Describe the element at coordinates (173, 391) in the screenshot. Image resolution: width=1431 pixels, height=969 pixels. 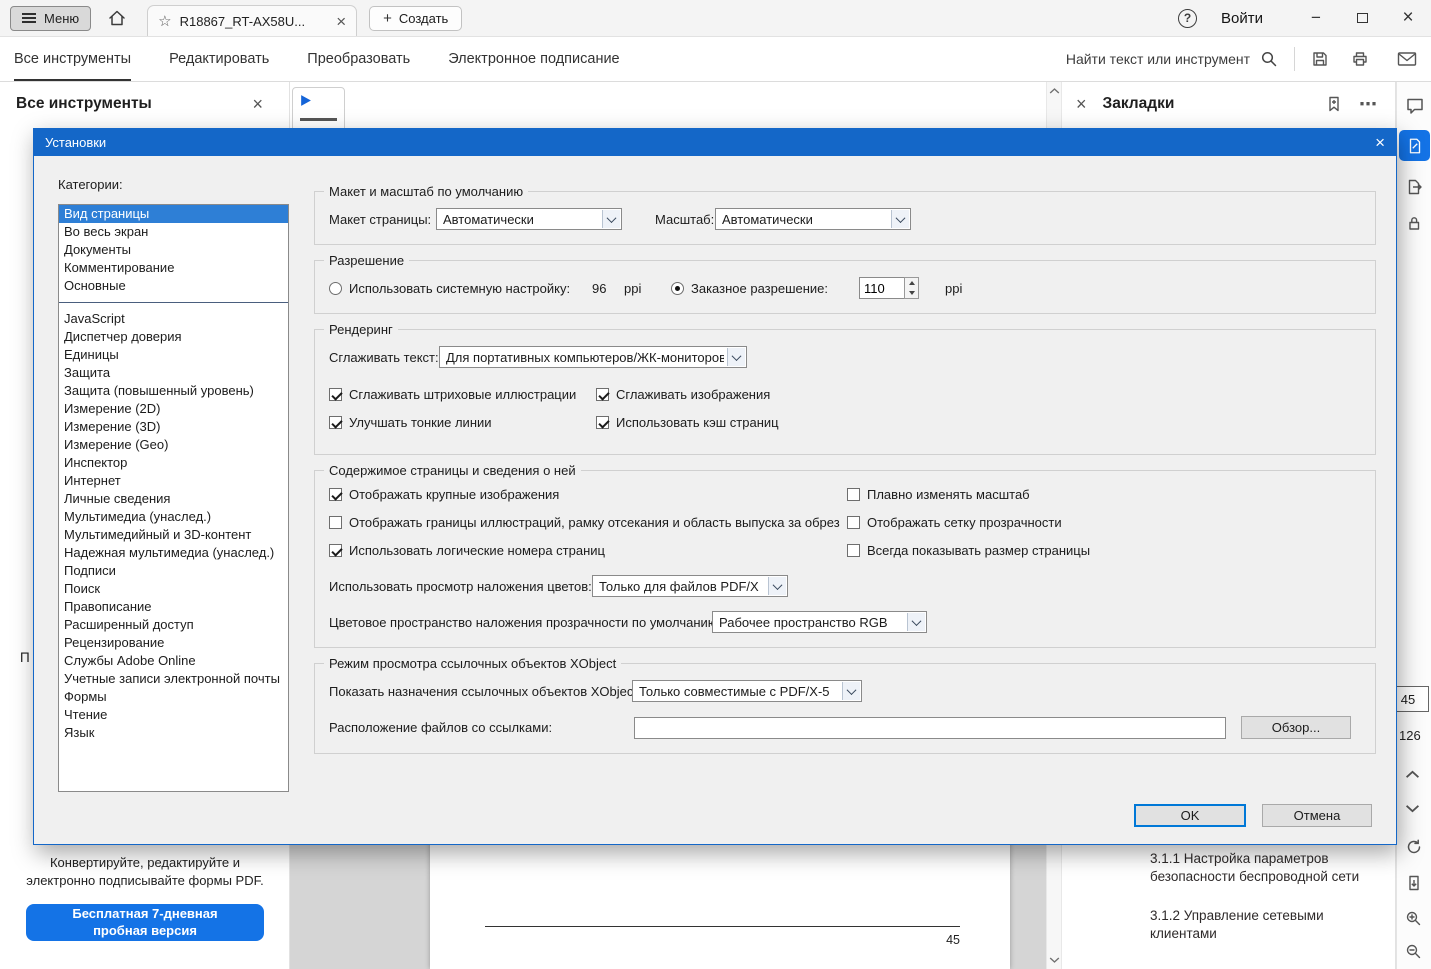
I see `category-item: Защита (повышенный уровень)` at that location.